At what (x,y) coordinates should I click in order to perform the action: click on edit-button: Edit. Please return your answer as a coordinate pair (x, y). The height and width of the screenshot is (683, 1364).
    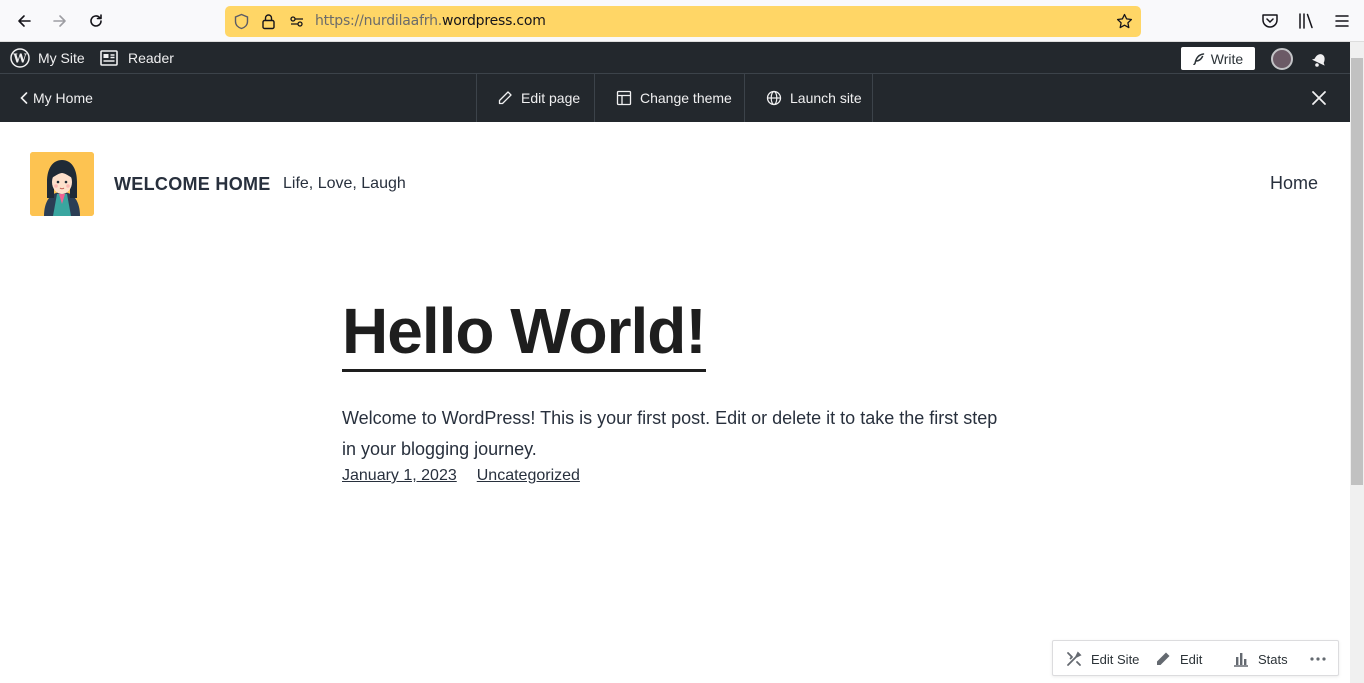
    Looking at the image, I should click on (1178, 659).